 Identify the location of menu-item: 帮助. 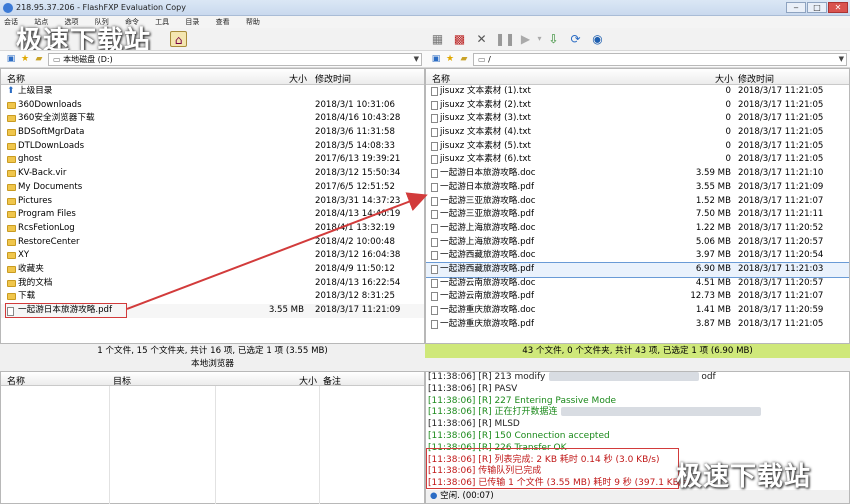
(253, 22).